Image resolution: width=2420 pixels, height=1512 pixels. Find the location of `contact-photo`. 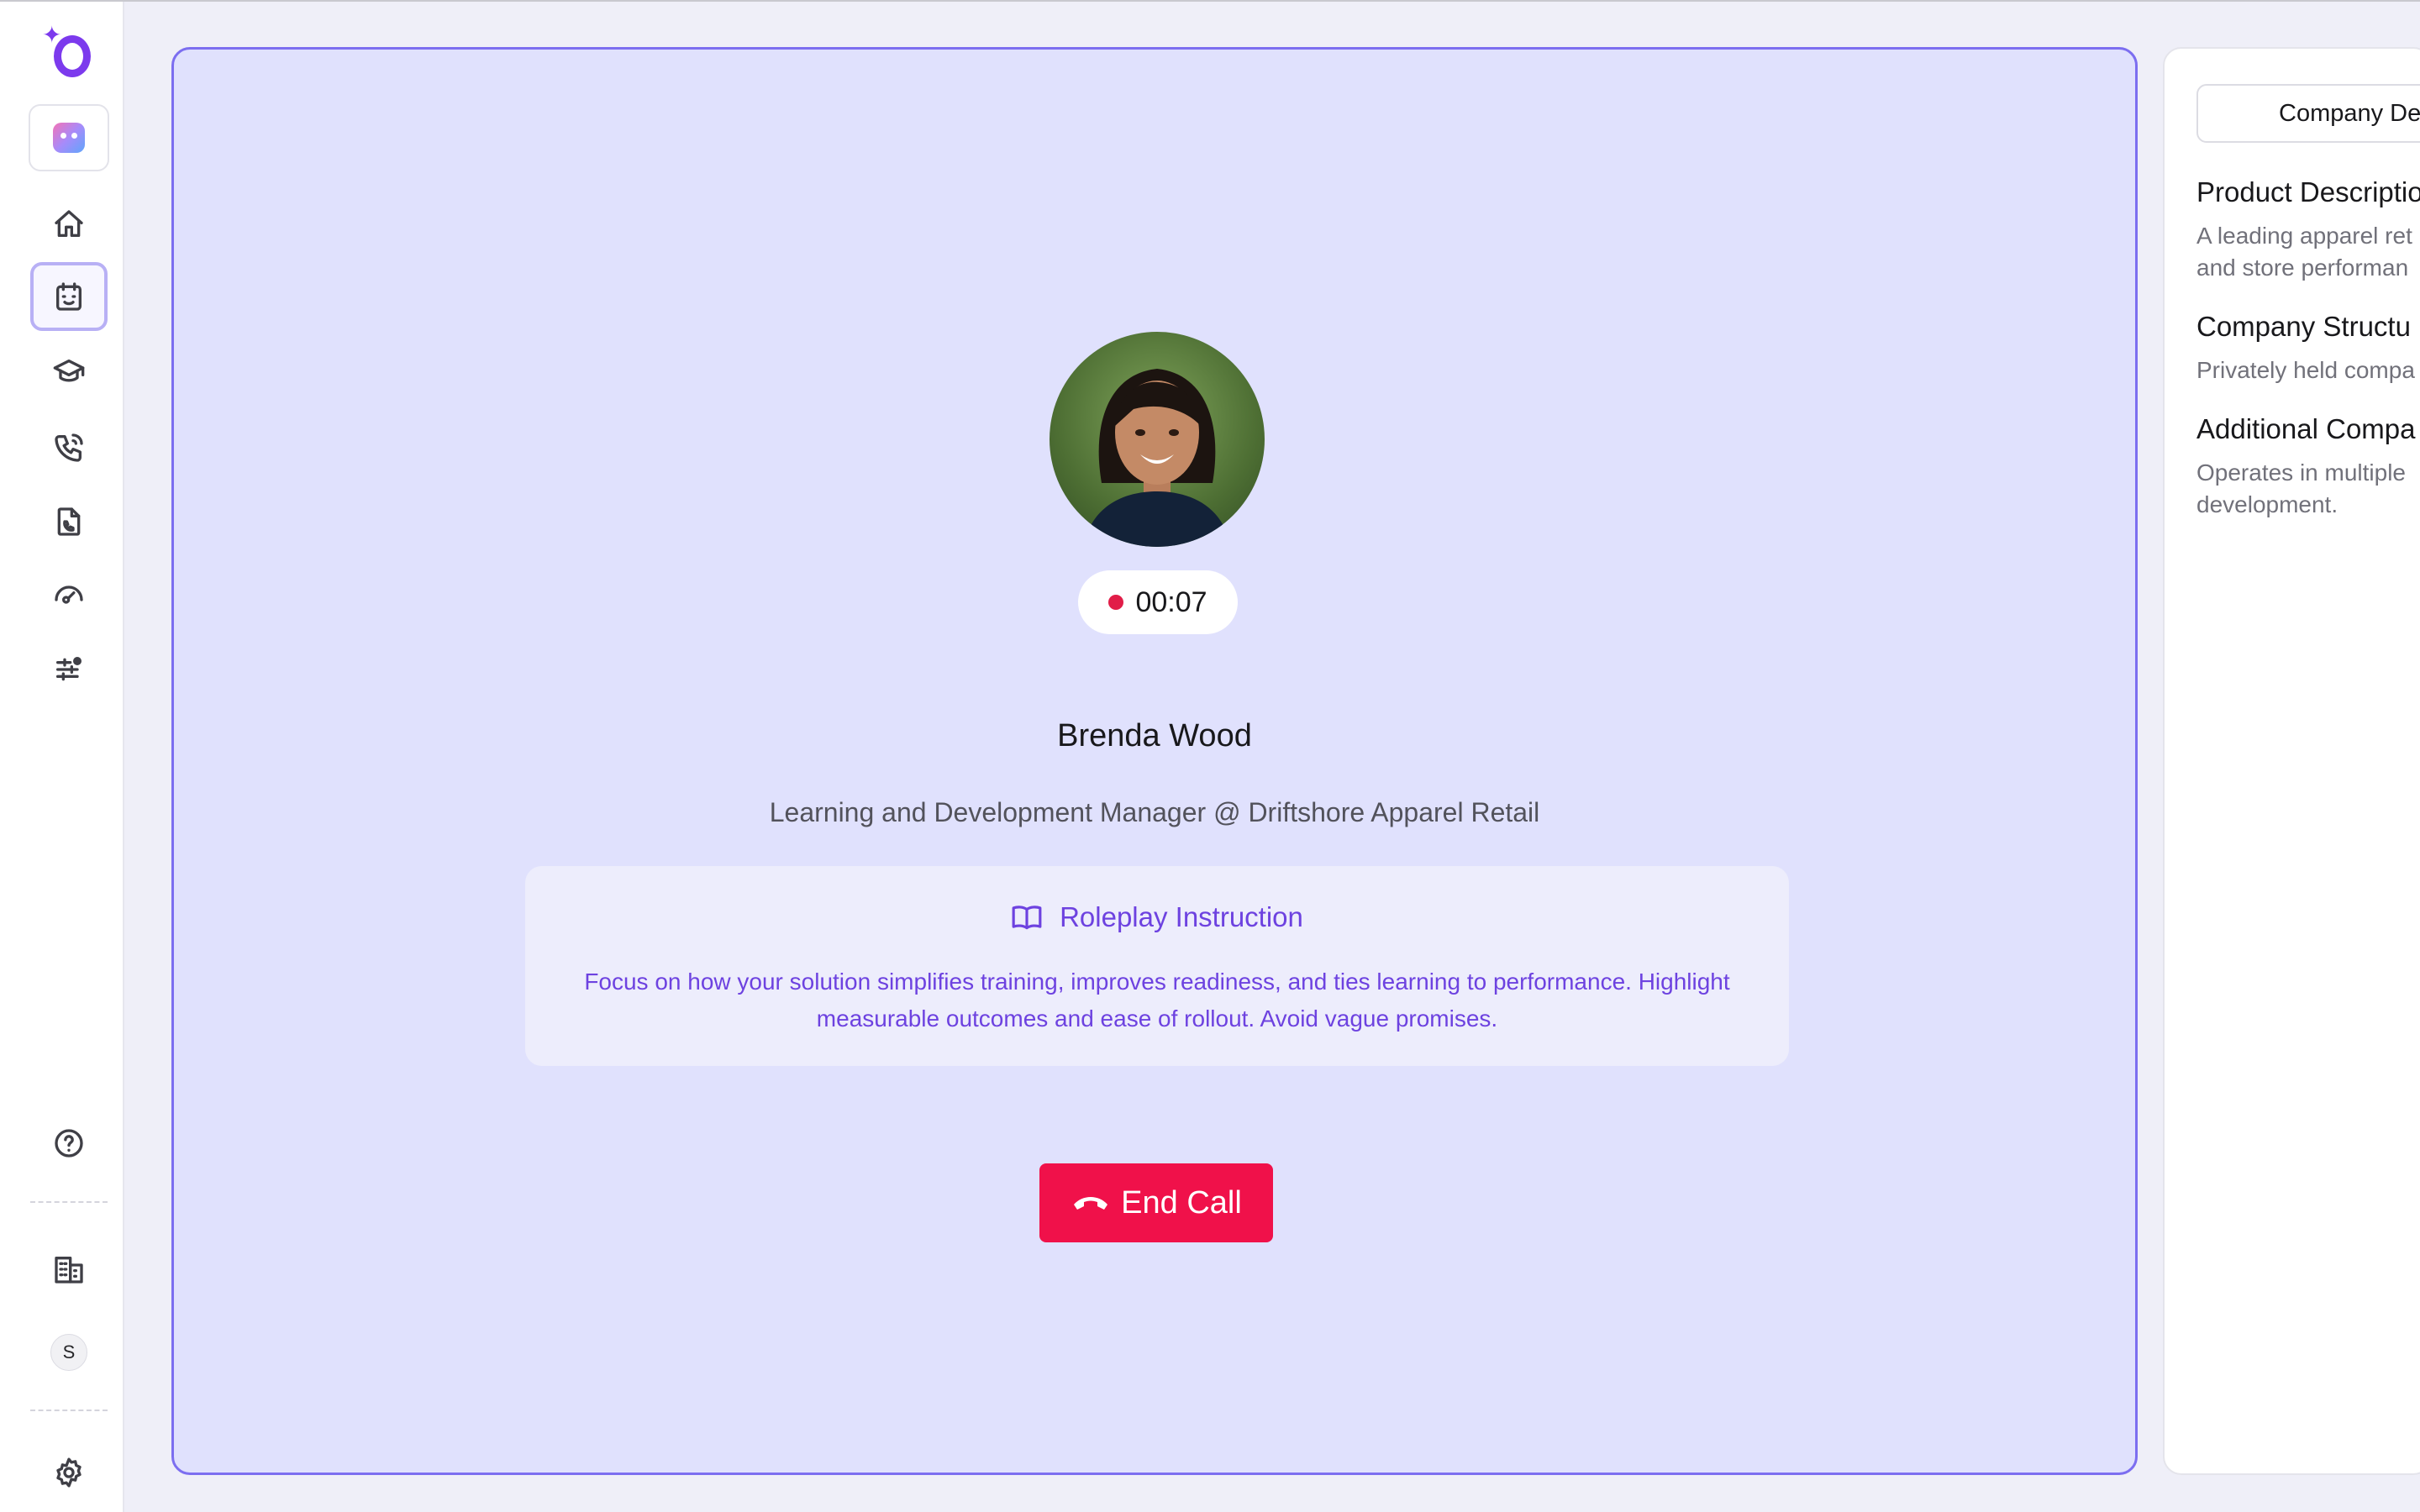

contact-photo is located at coordinates (1157, 439).